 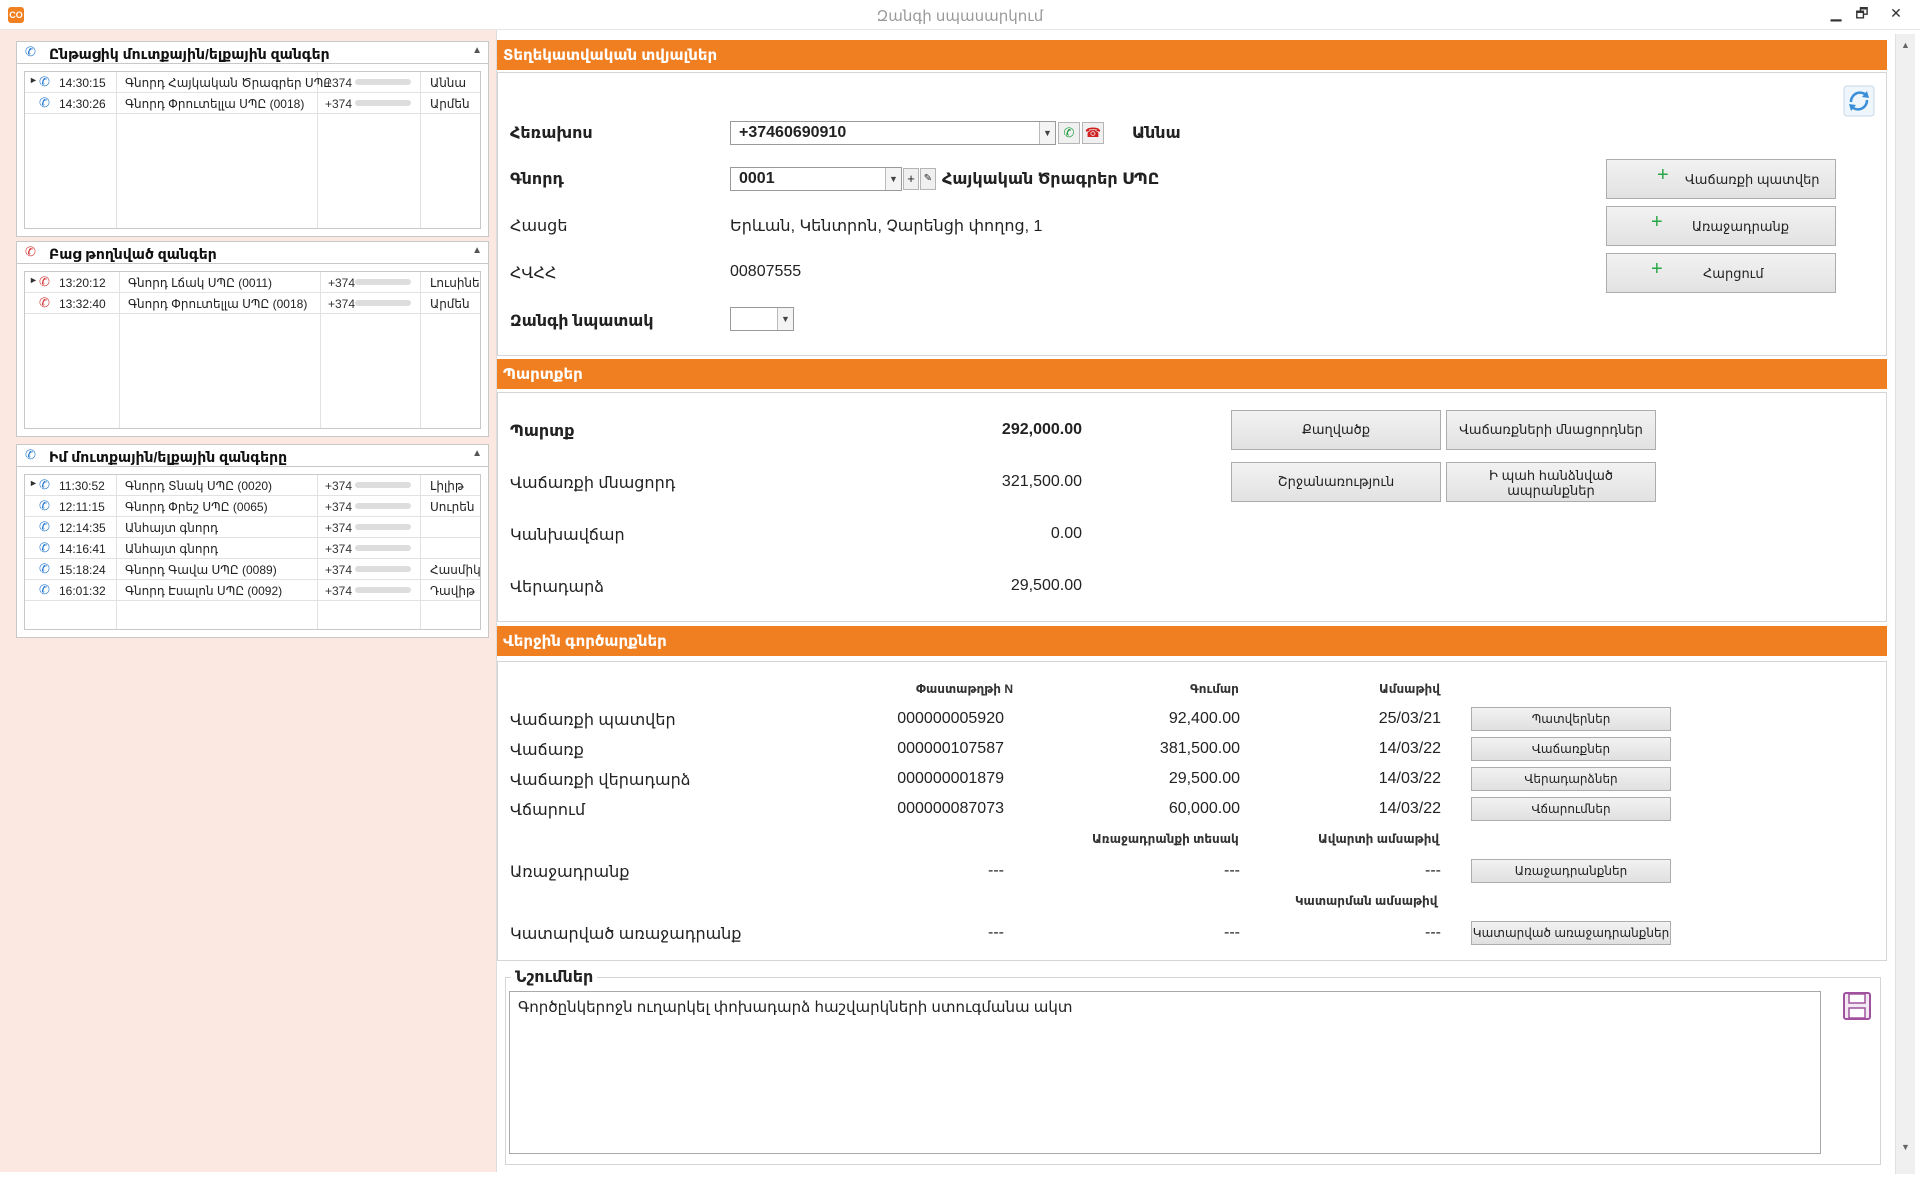 What do you see at coordinates (886, 226) in the screenshot?
I see `address-value: Երևան, Կենտրոն, Չարենցի փողոց, 1` at bounding box center [886, 226].